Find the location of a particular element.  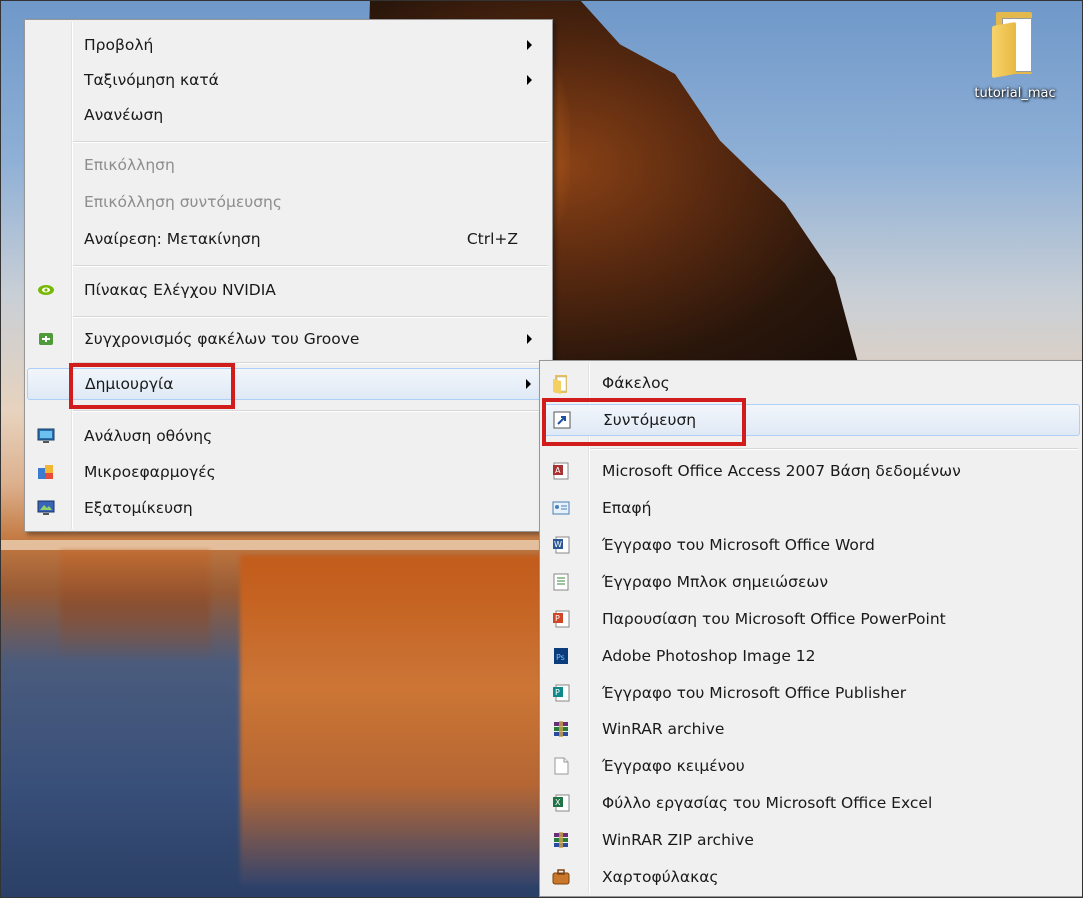

svg-text: A is located at coordinates (558, 470).